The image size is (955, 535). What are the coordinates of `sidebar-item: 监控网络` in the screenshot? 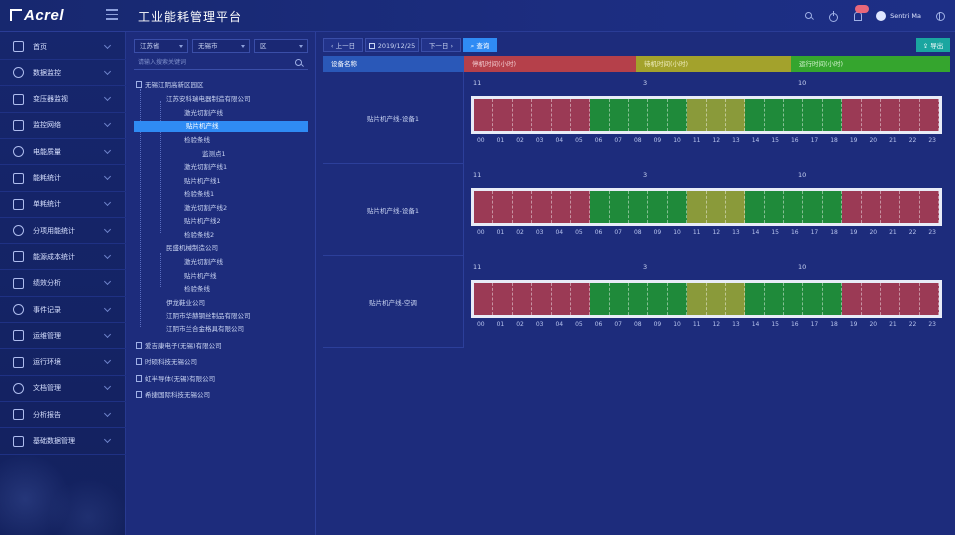 It's located at (63, 126).